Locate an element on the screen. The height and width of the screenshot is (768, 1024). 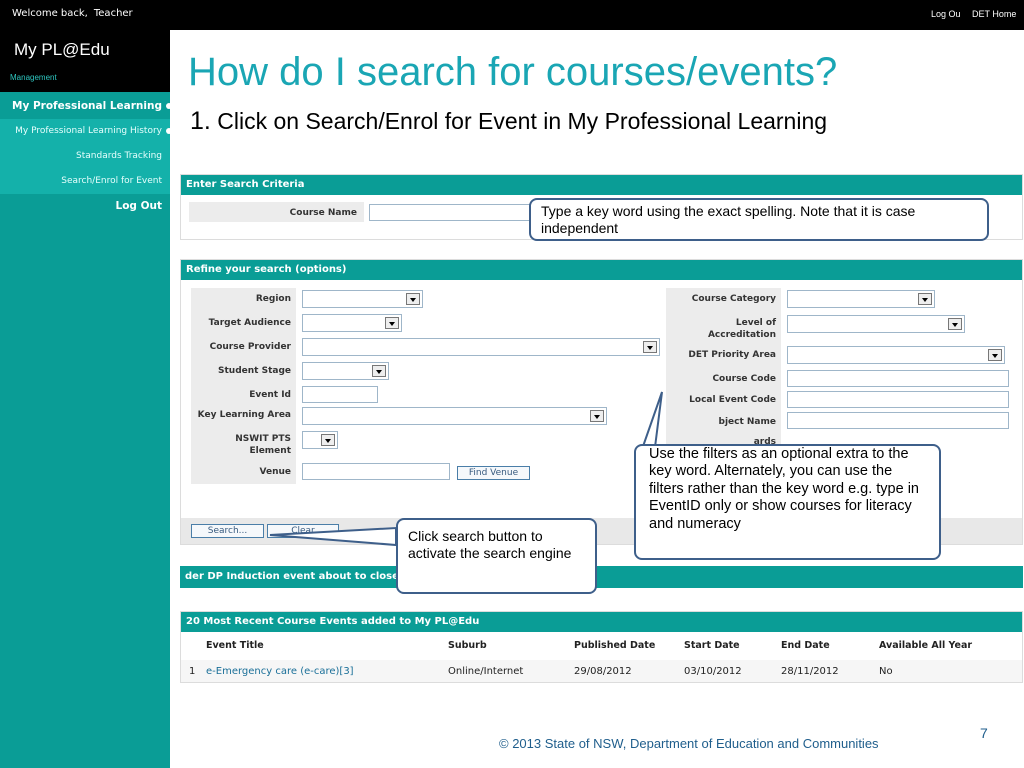
event-id-label: Event Id is located at coordinates (270, 395).